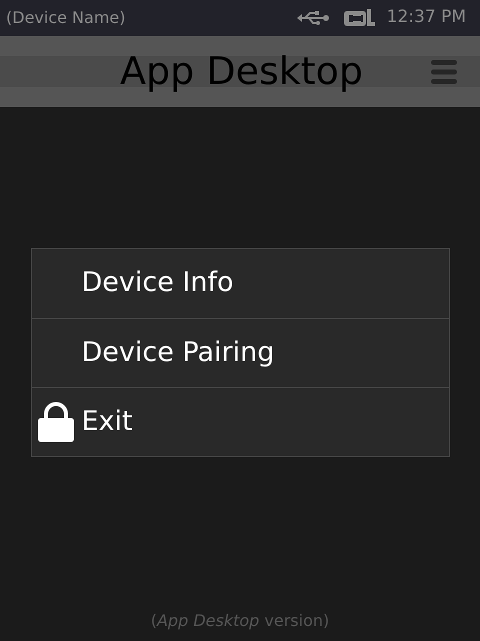  What do you see at coordinates (240, 421) in the screenshot?
I see `menu-item: Exit` at bounding box center [240, 421].